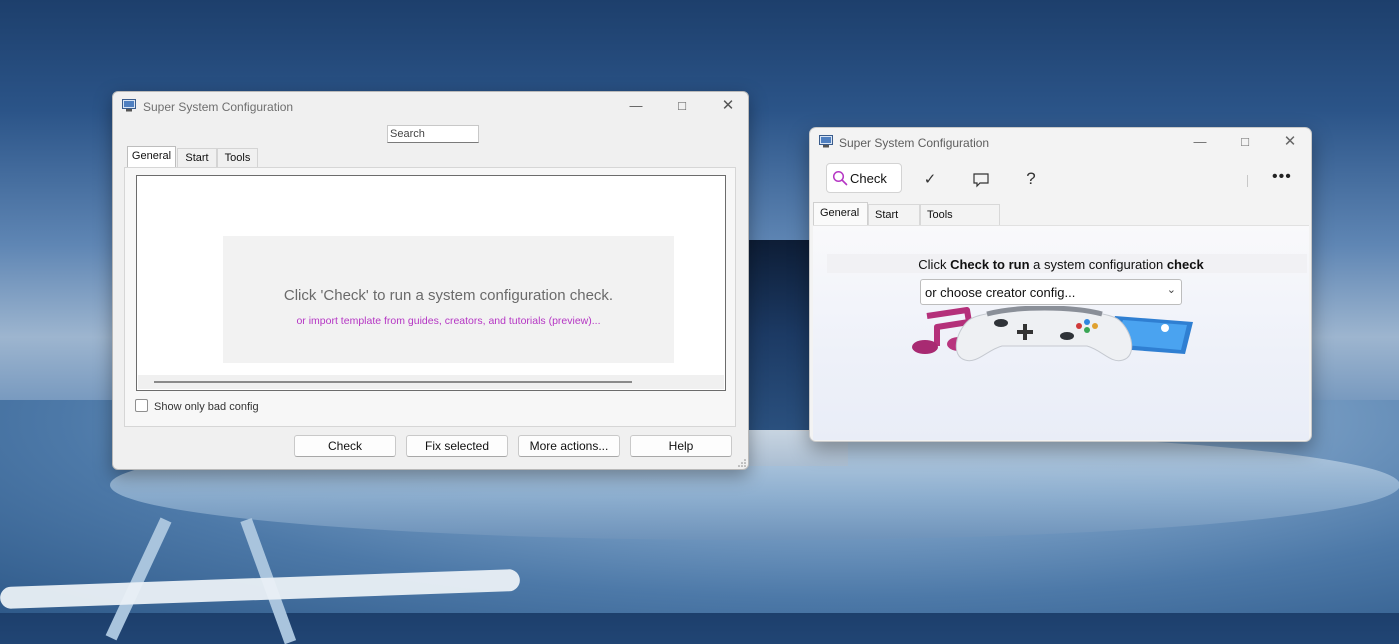  What do you see at coordinates (981, 180) in the screenshot?
I see `comment-icon` at bounding box center [981, 180].